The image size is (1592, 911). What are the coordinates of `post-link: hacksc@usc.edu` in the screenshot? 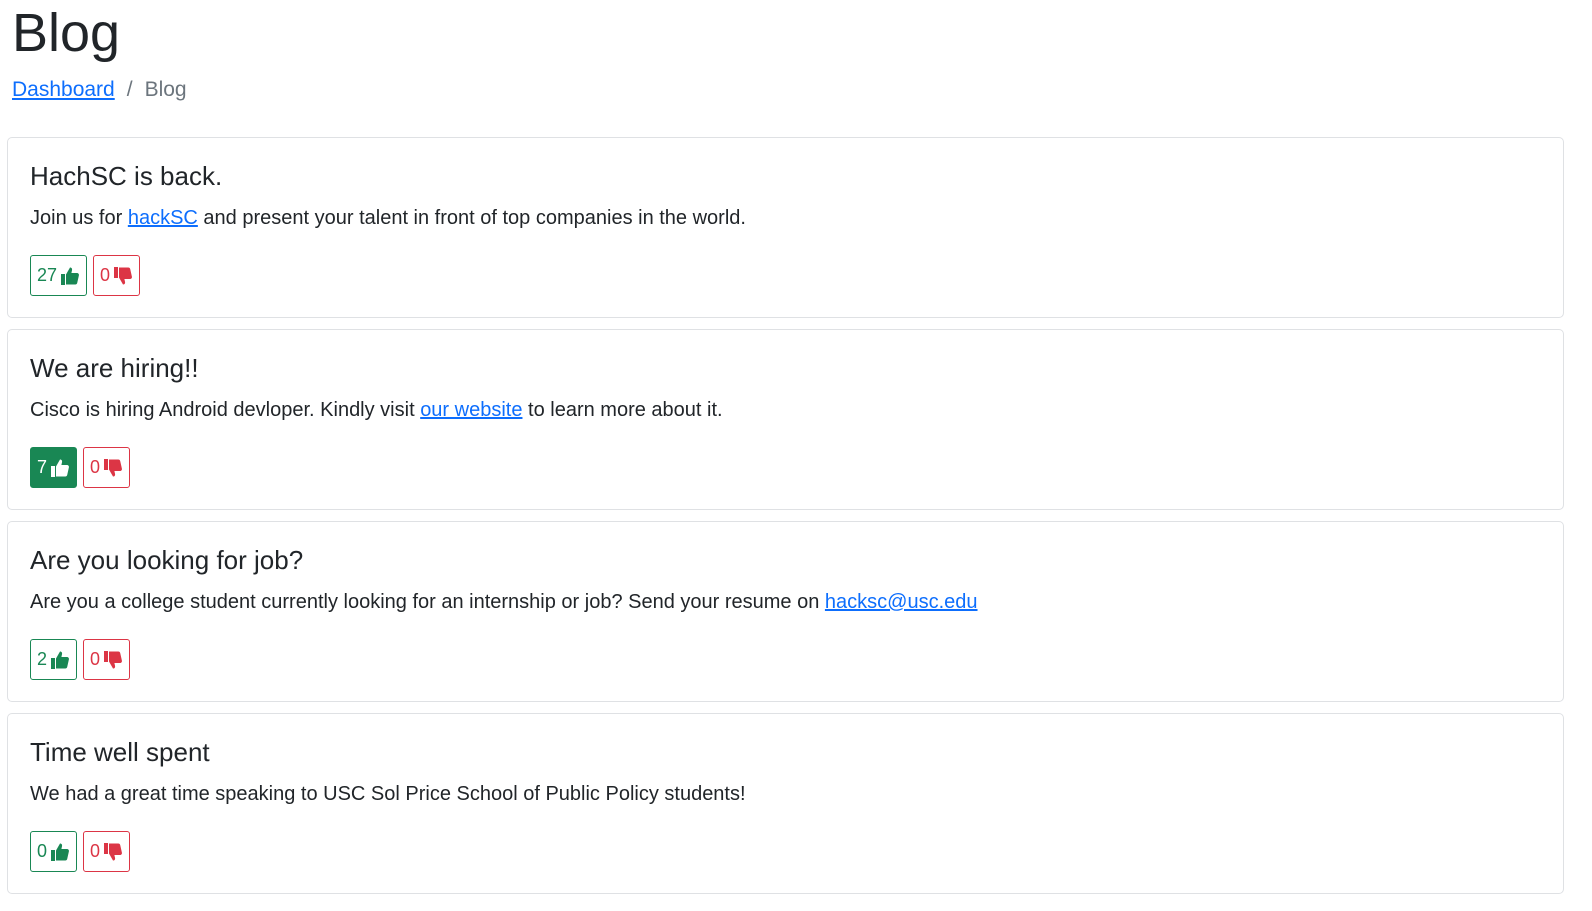 It's located at (901, 602).